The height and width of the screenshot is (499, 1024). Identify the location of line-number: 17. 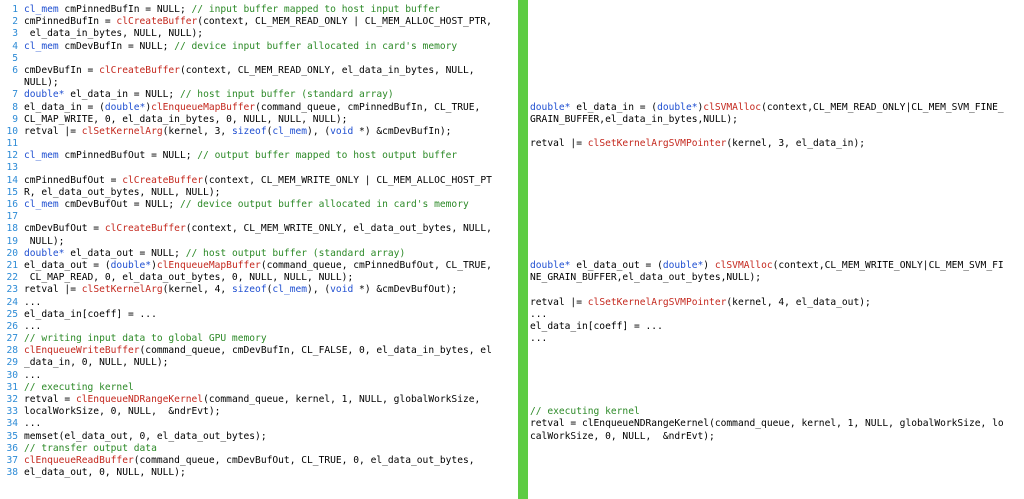
(12, 217).